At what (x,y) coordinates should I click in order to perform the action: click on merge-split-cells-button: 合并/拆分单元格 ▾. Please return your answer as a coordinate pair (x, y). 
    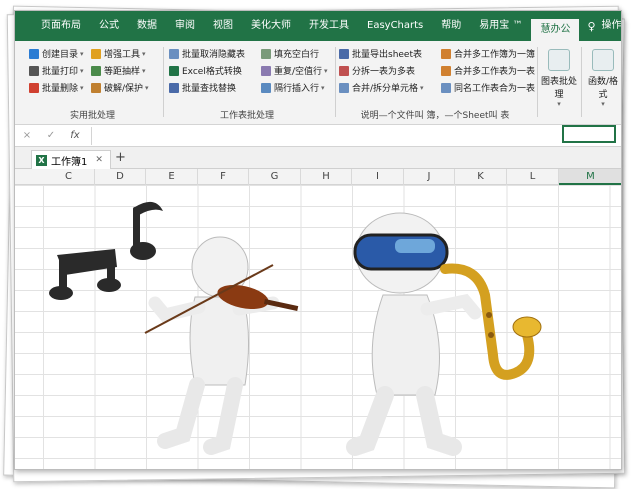
    Looking at the image, I should click on (381, 87).